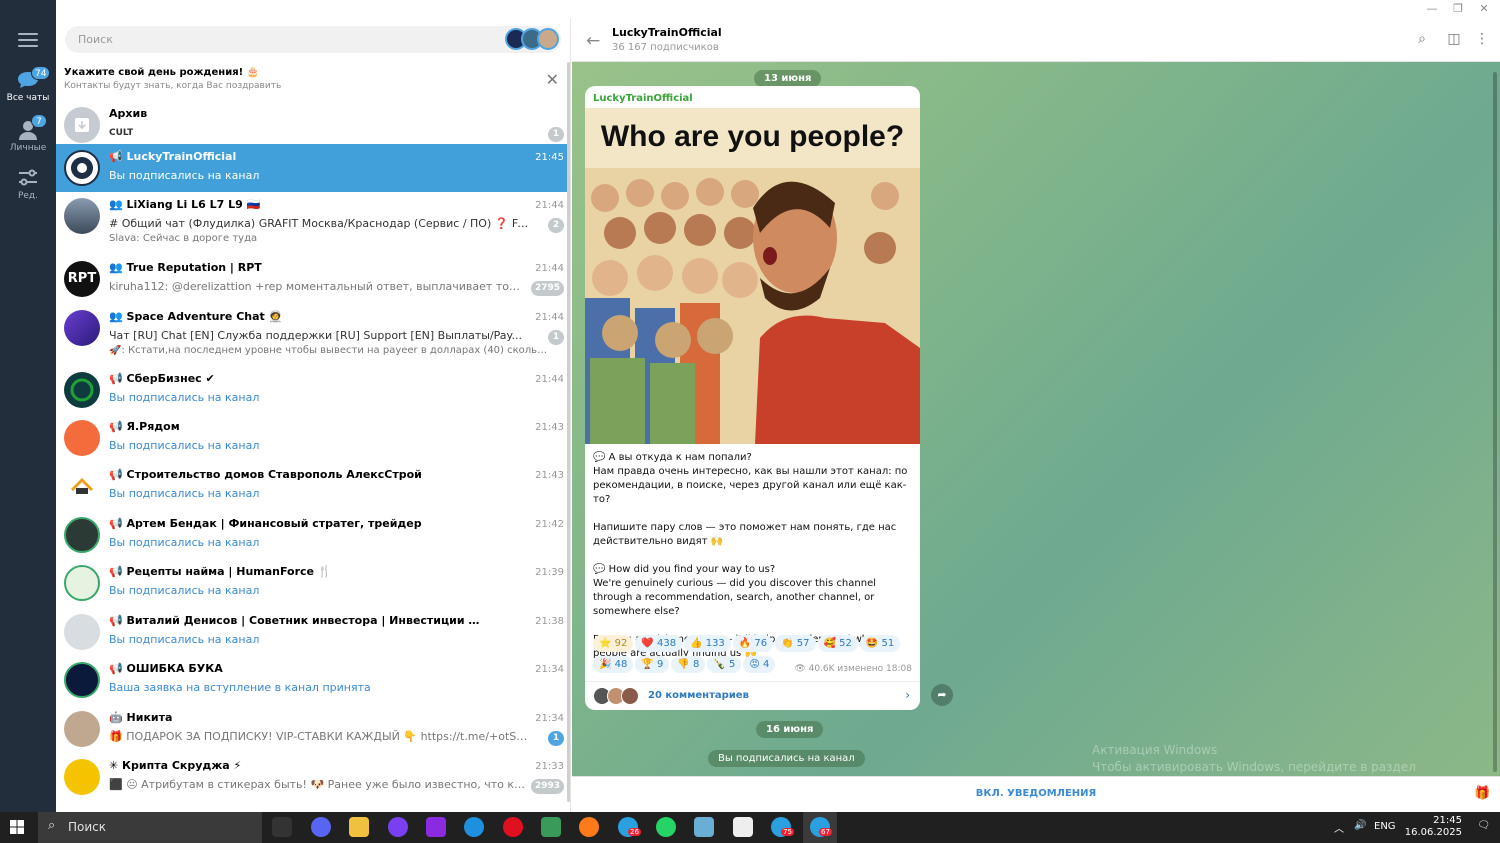  What do you see at coordinates (1385, 826) in the screenshot?
I see `language-indicator: ENG` at bounding box center [1385, 826].